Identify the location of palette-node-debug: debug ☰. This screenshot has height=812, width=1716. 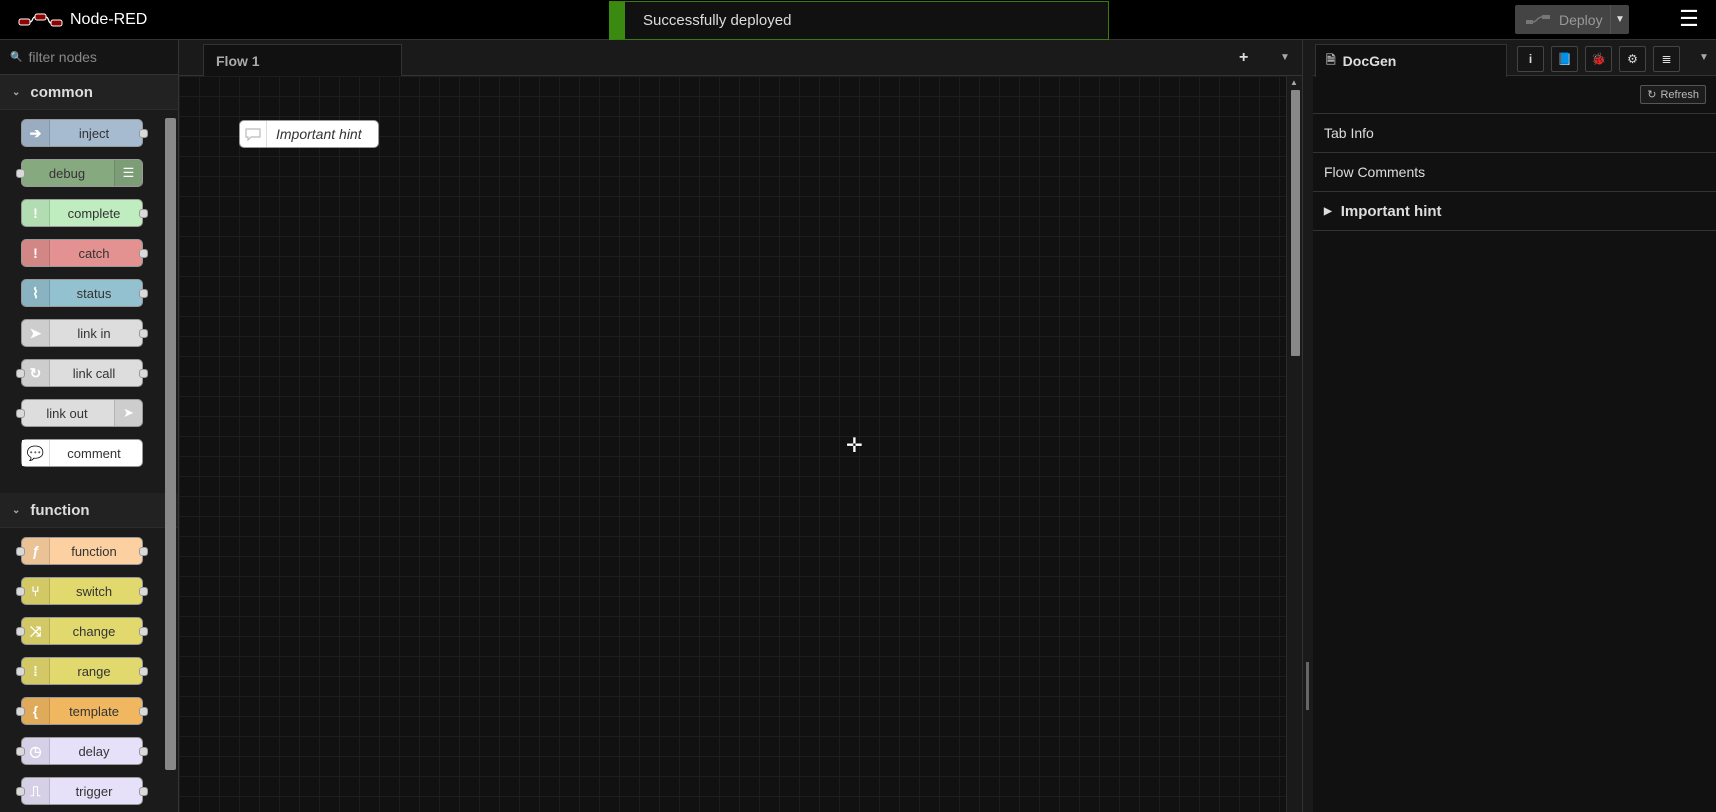
(79, 173).